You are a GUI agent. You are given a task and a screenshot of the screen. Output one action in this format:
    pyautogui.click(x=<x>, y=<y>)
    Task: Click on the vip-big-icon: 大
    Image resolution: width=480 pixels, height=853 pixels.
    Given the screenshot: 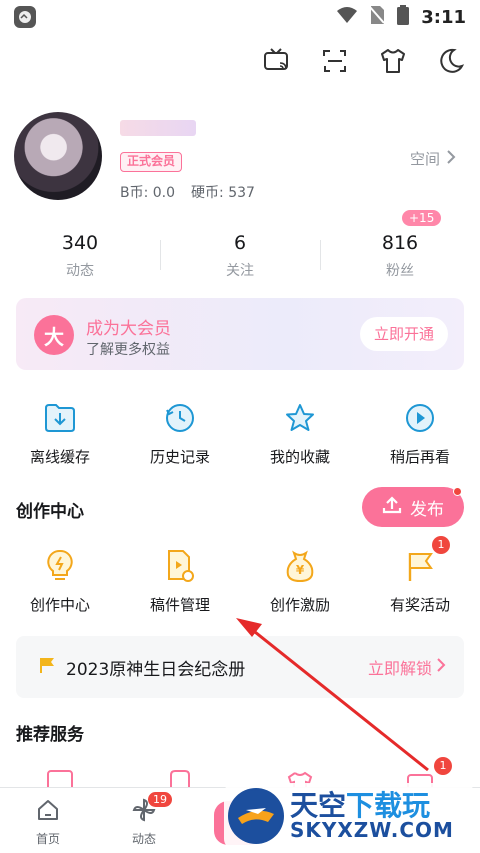 What is the action you would take?
    pyautogui.click(x=54, y=335)
    